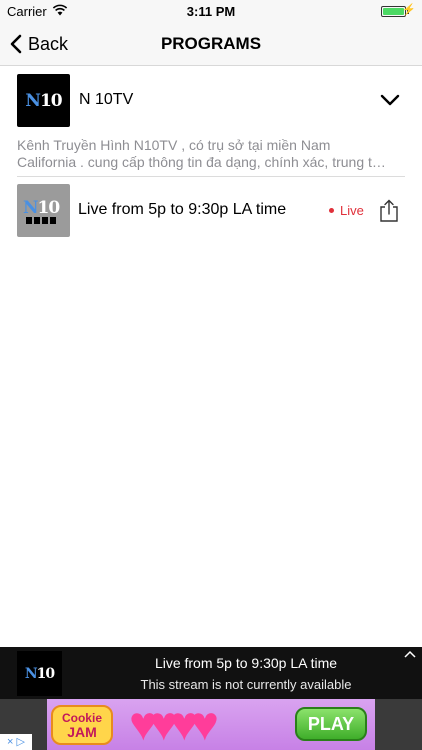 Image resolution: width=422 pixels, height=750 pixels. I want to click on back-label: Back, so click(48, 43).